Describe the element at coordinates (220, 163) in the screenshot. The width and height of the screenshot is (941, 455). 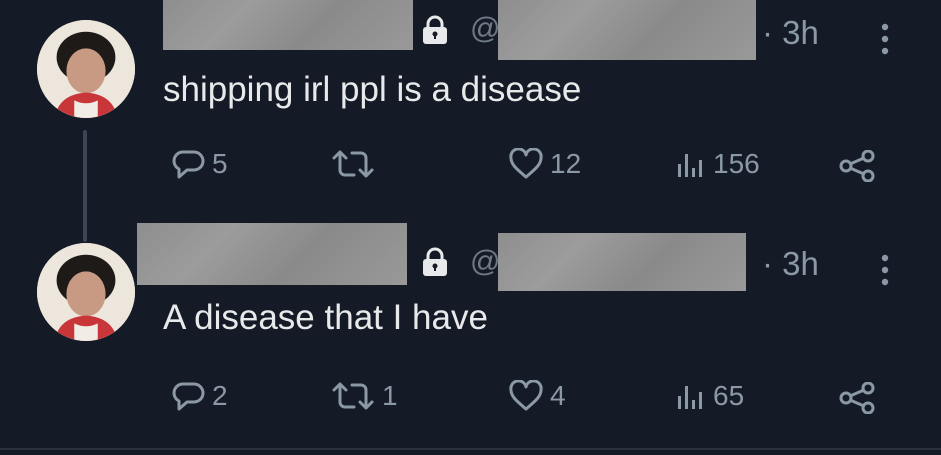
I see `reply-count: 5` at that location.